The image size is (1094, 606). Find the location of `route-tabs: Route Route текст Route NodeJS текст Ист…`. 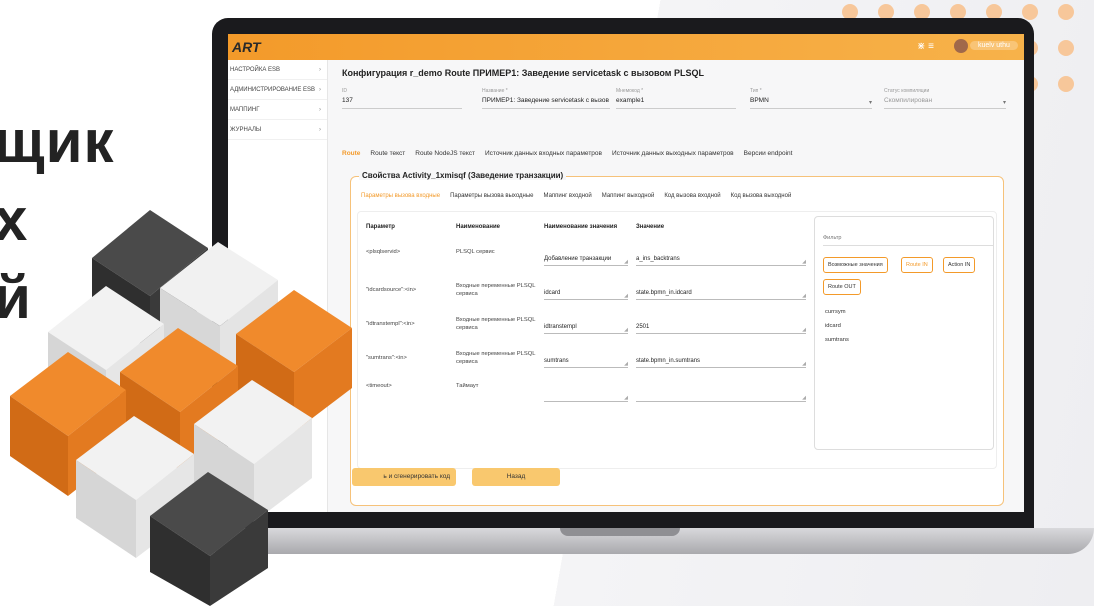

route-tabs: Route Route текст Route NodeJS текст Ист… is located at coordinates (567, 153).